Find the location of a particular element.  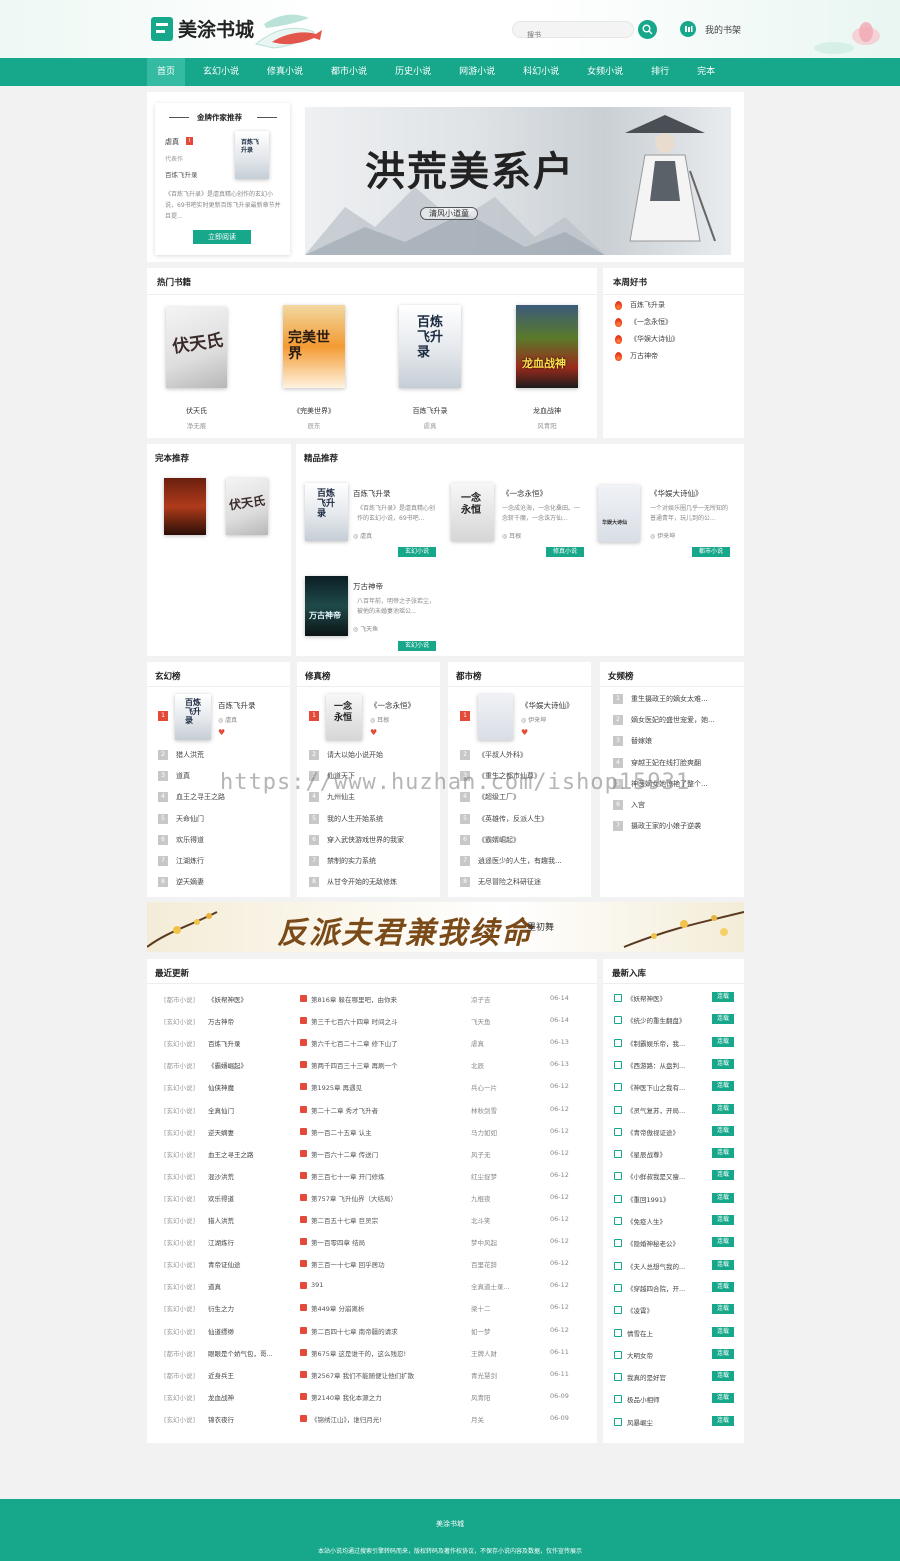

book-cover: 伏天氏 is located at coordinates (196, 347).